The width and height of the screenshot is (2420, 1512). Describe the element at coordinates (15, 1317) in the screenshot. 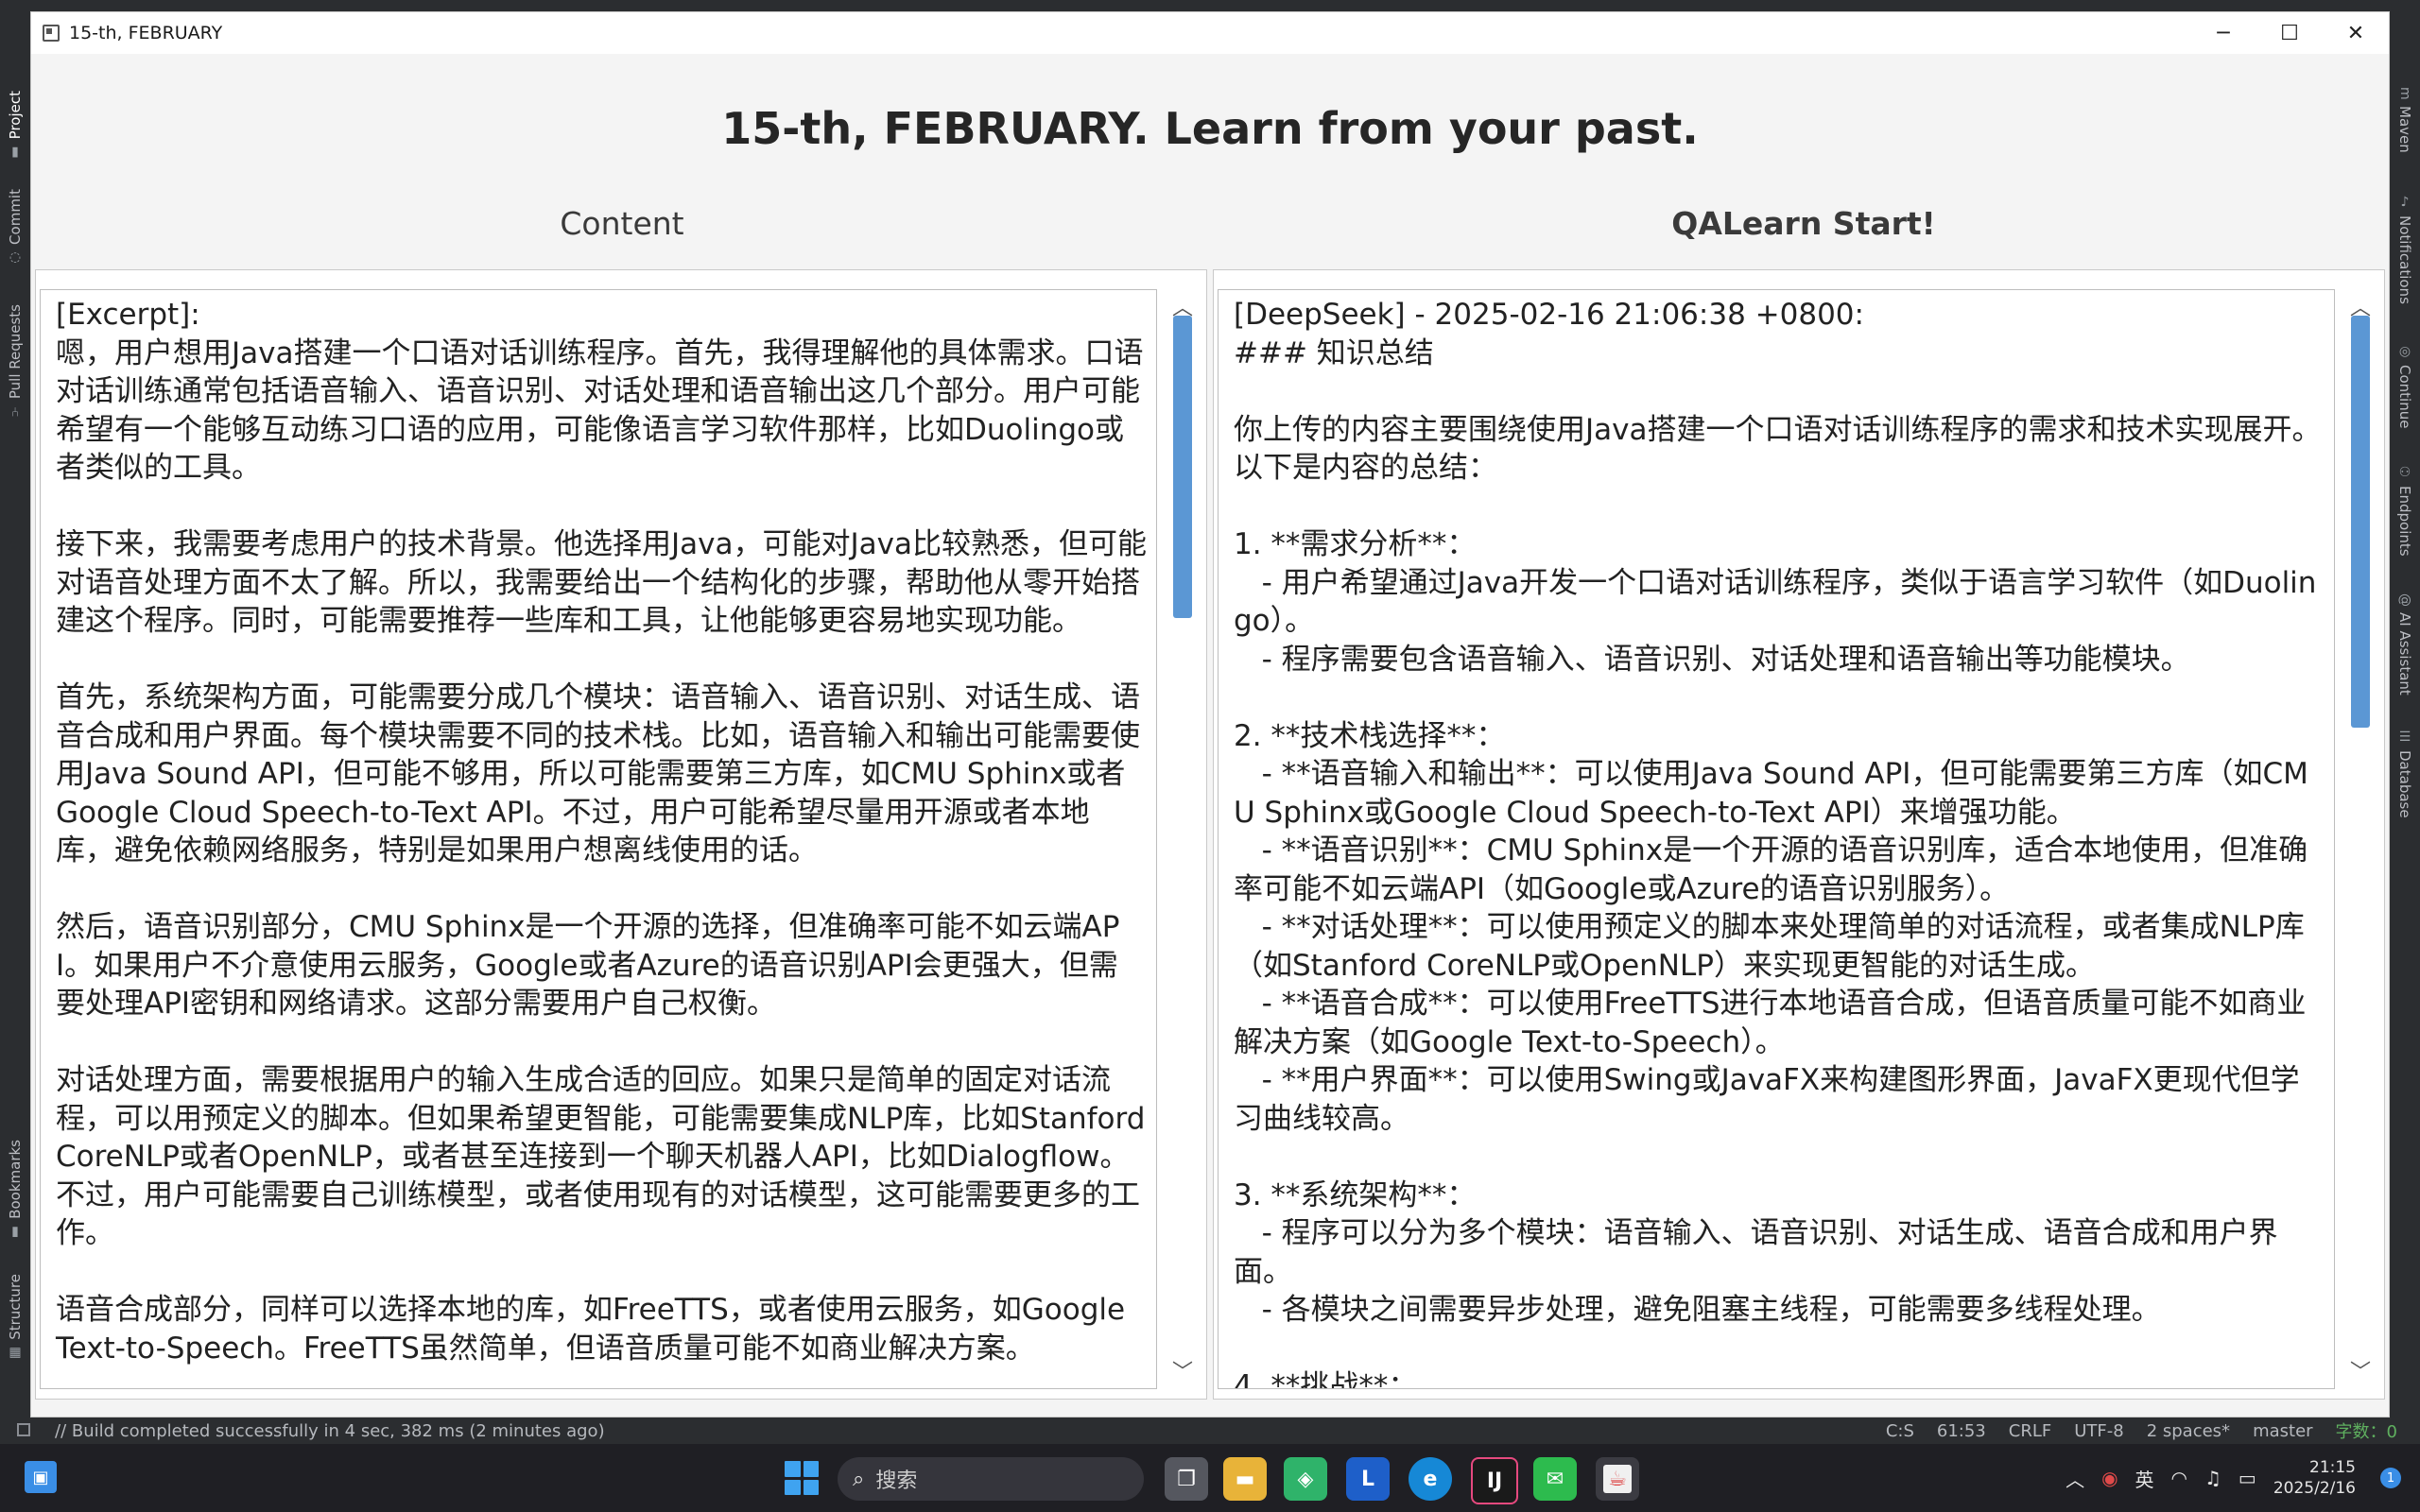

I see `tool-tab-structure: ▦ Structure` at that location.